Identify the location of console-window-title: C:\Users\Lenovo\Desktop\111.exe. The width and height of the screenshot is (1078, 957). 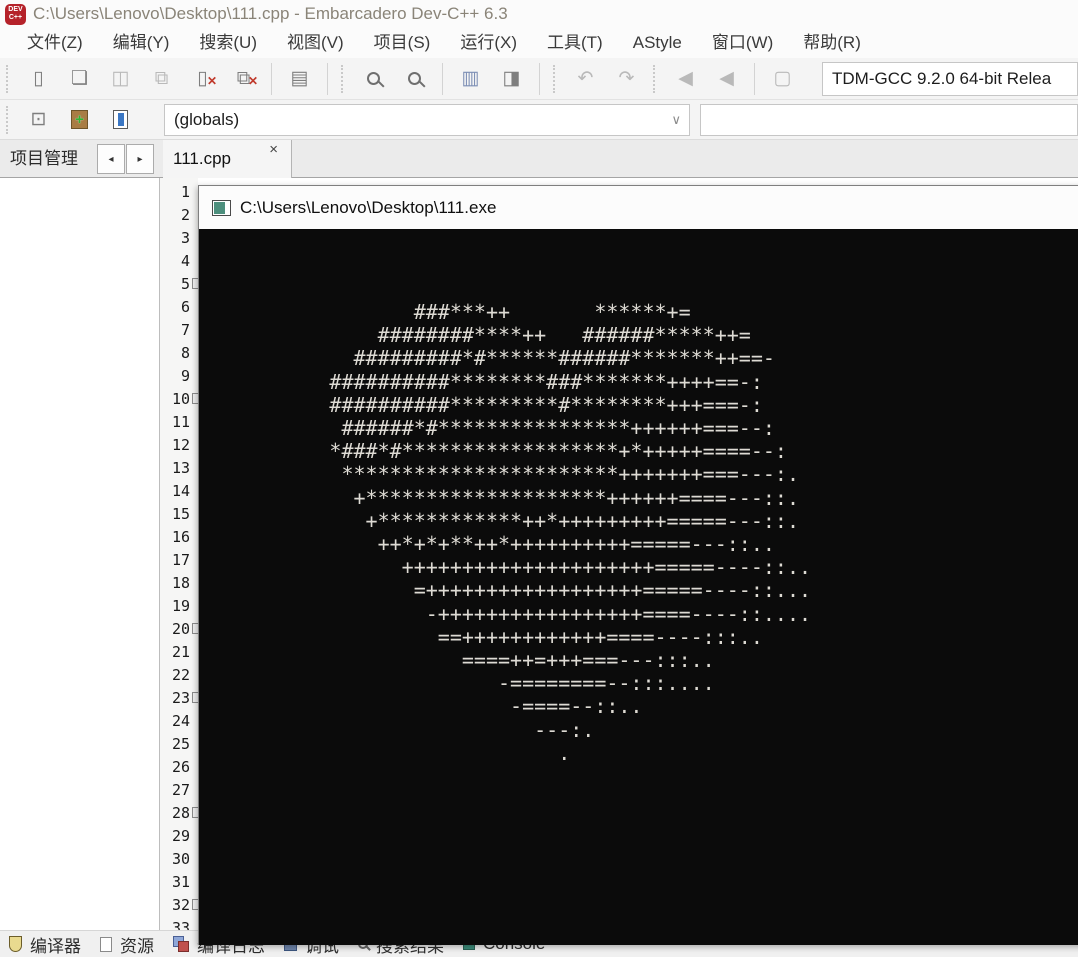
(368, 207).